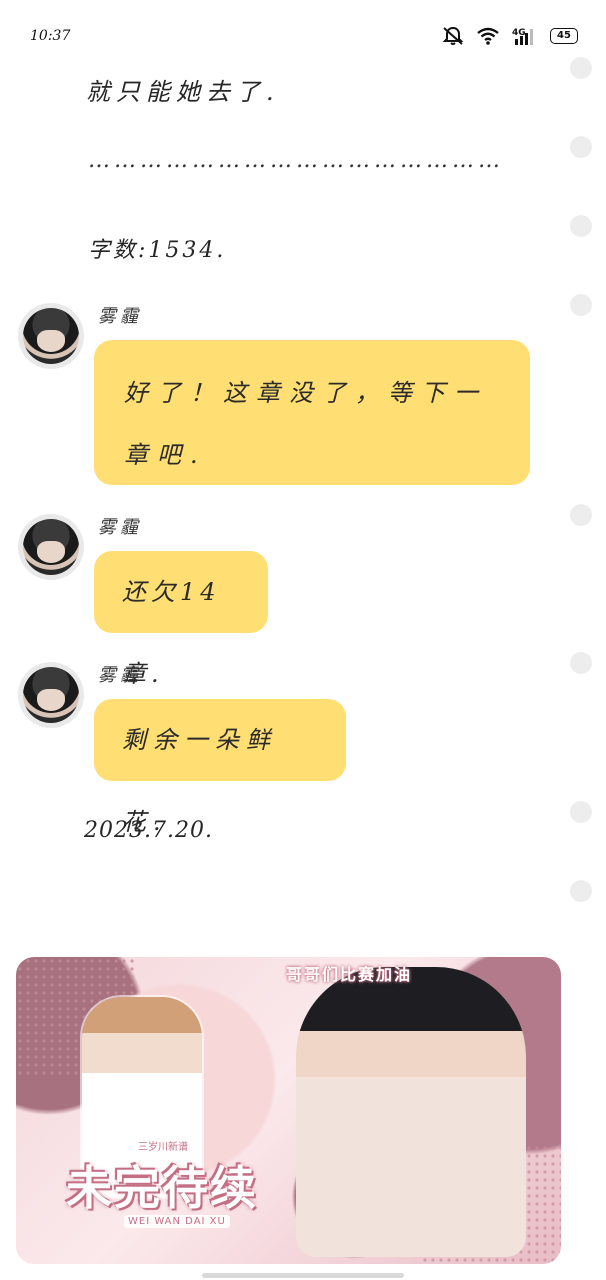  I want to click on wifi-icon, so click(488, 36).